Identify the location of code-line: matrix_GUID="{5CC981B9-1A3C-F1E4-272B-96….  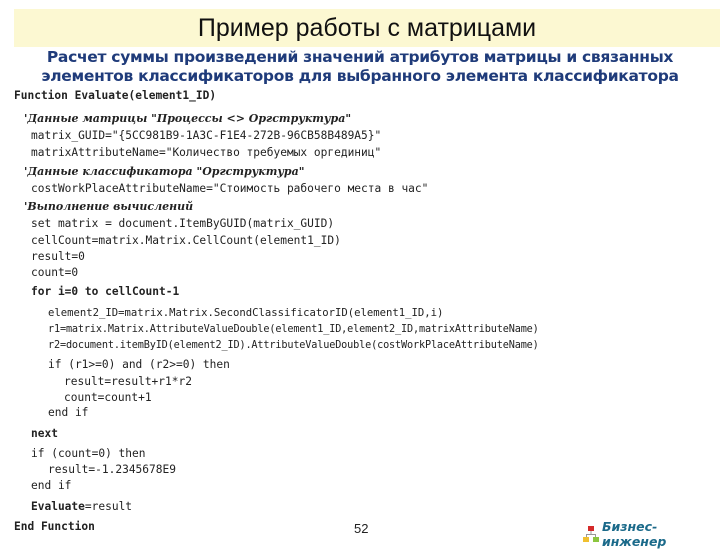
(206, 135).